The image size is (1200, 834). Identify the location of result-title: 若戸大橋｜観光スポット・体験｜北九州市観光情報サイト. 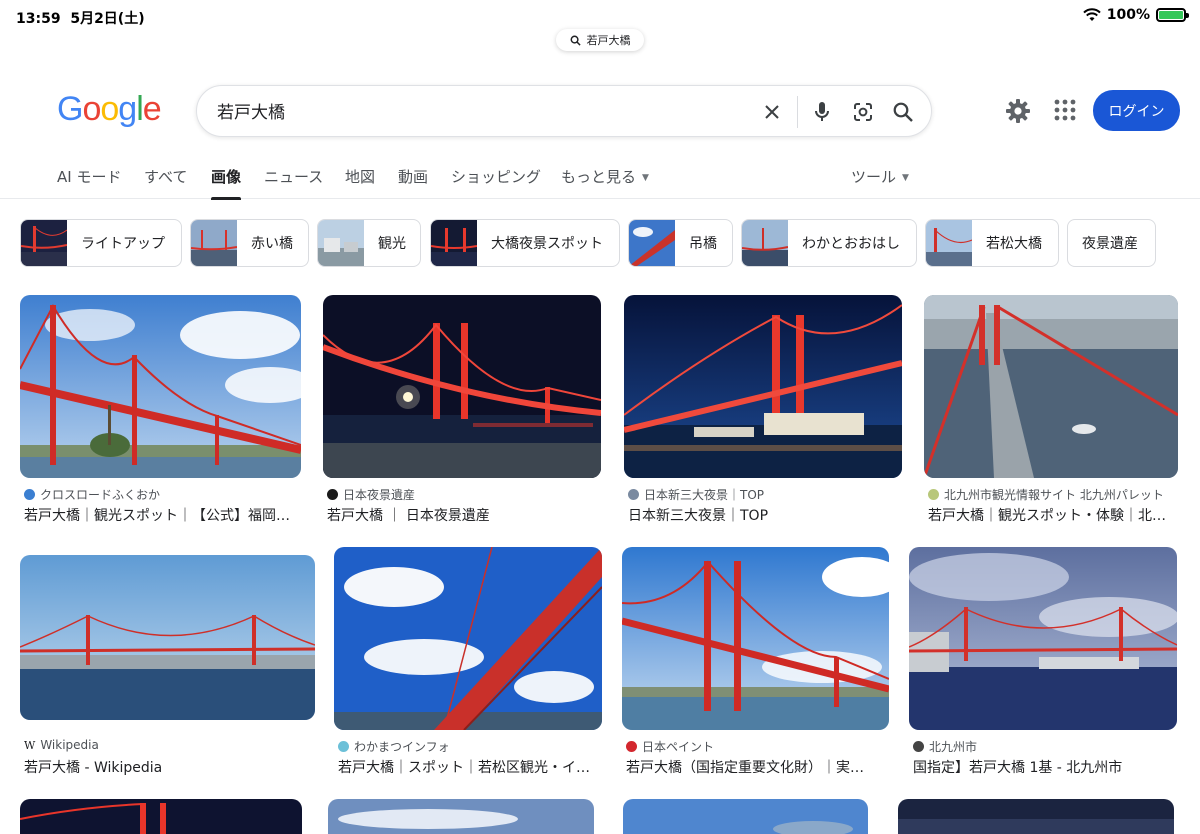
(1053, 515).